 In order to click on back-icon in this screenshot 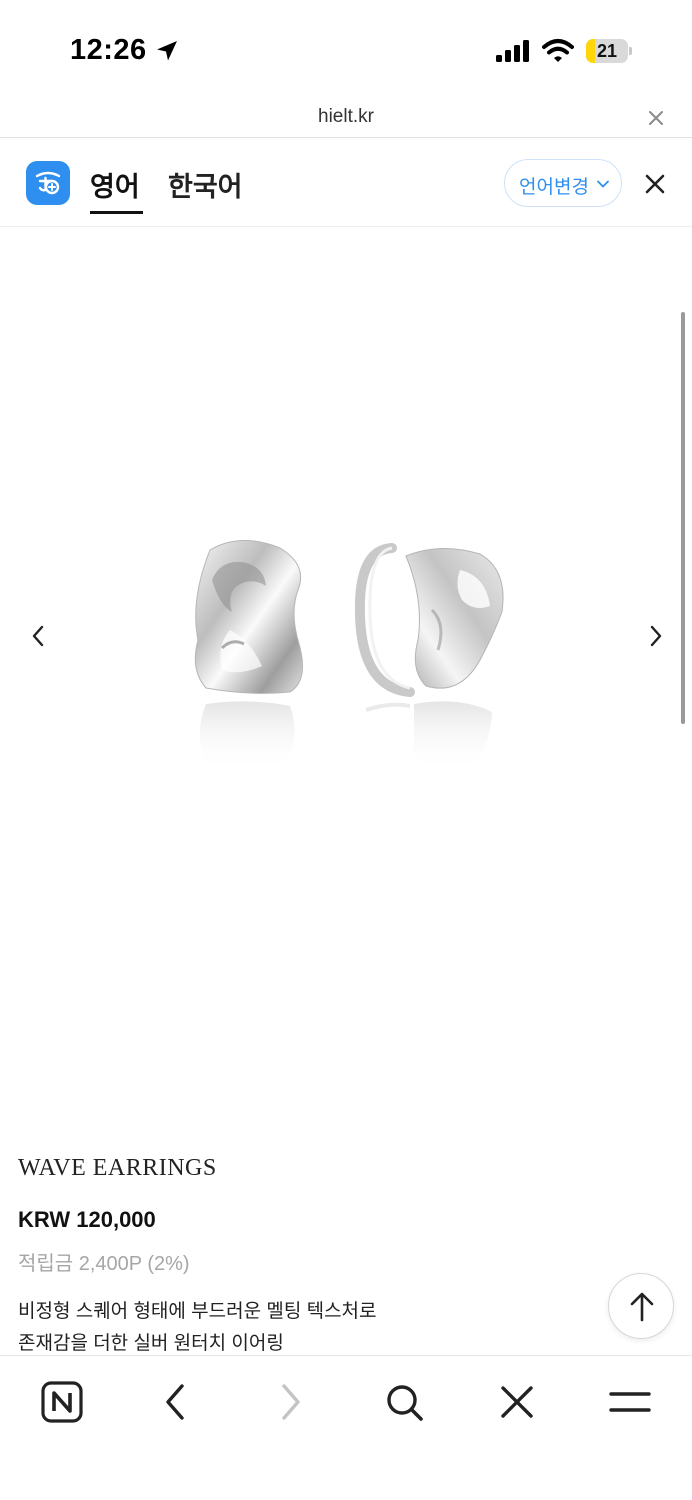, I will do `click(176, 1402)`.